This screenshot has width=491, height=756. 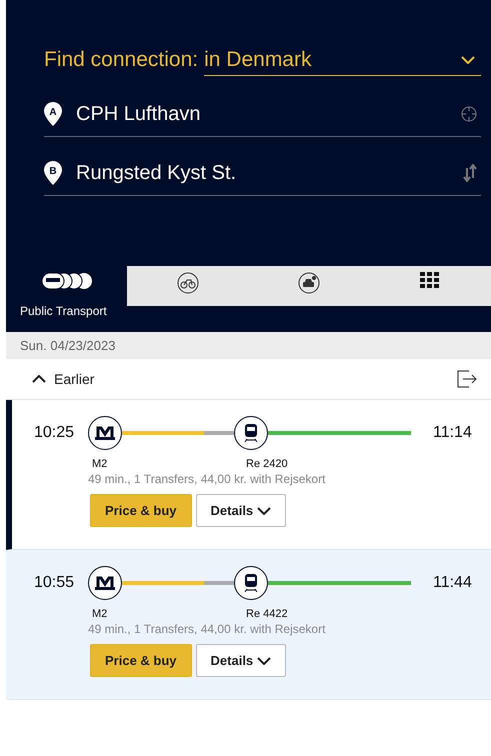 I want to click on bike-icon, so click(x=187, y=283).